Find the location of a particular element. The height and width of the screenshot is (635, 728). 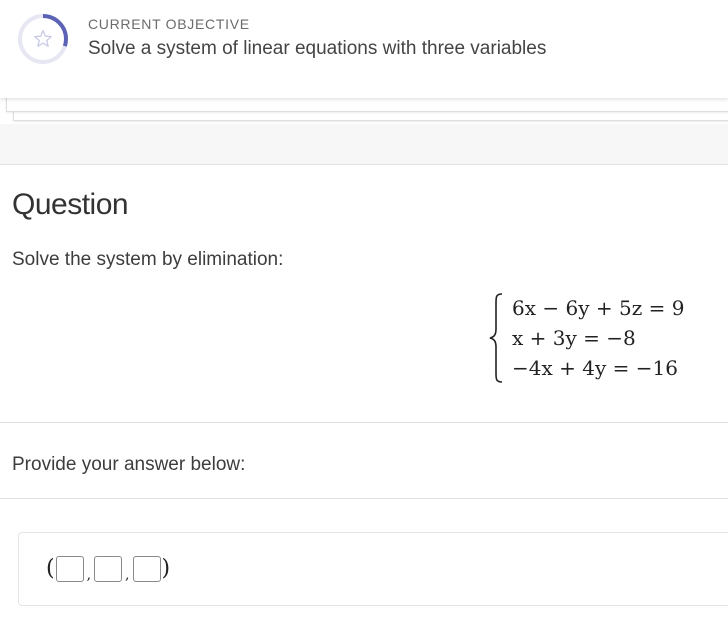

question-heading: Question is located at coordinates (70, 204).